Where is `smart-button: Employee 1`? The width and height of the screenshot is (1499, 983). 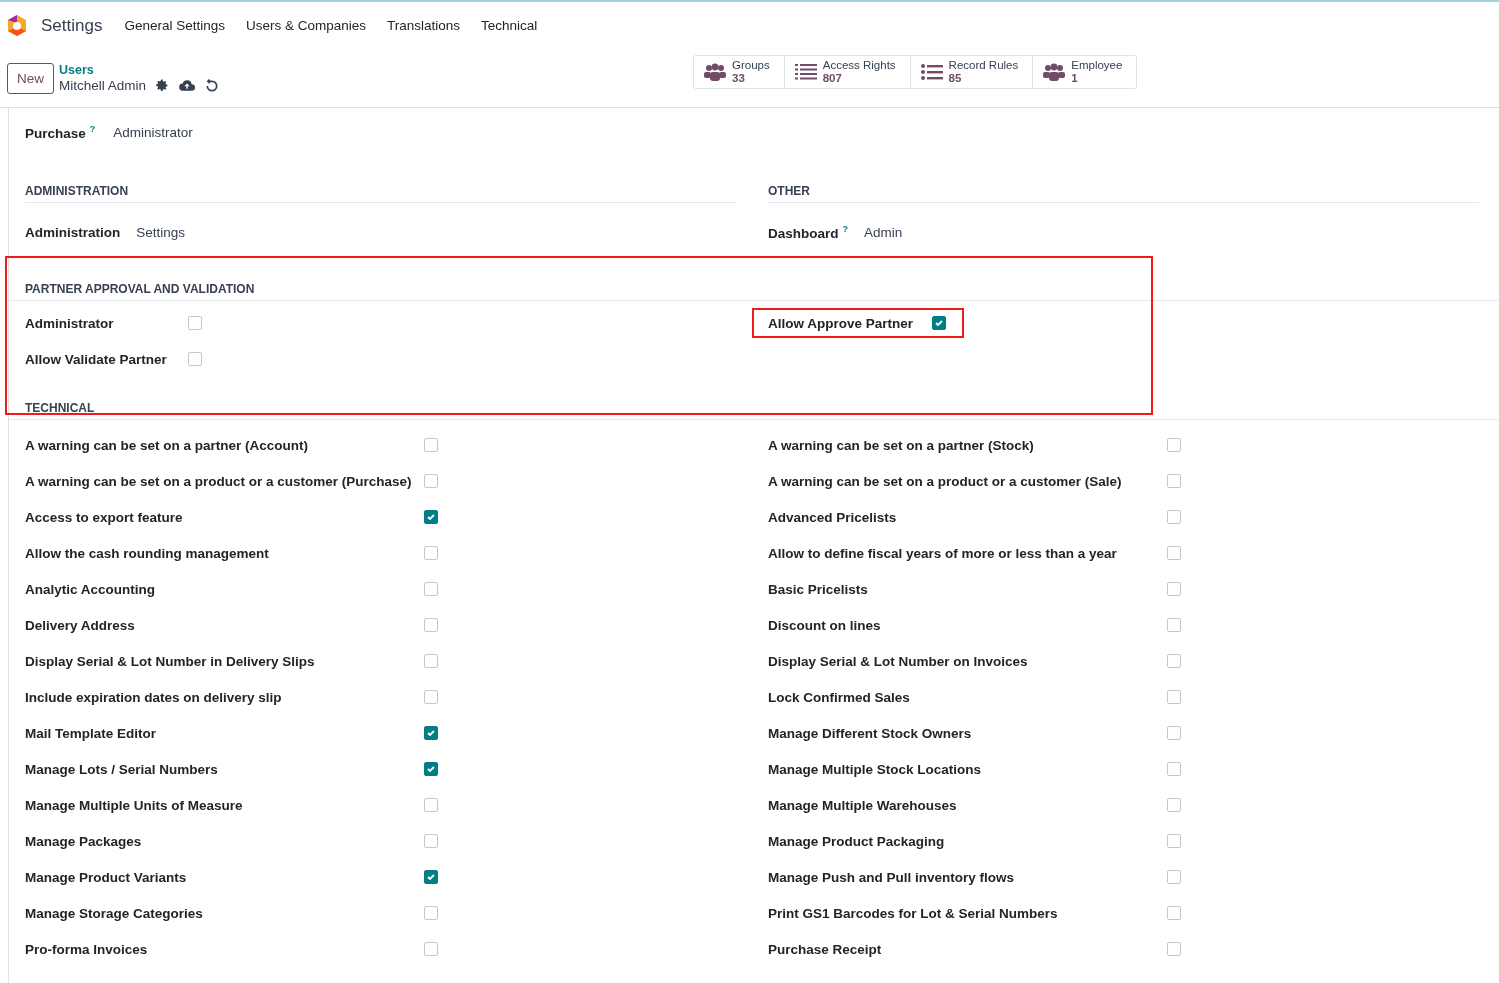 smart-button: Employee 1 is located at coordinates (1084, 72).